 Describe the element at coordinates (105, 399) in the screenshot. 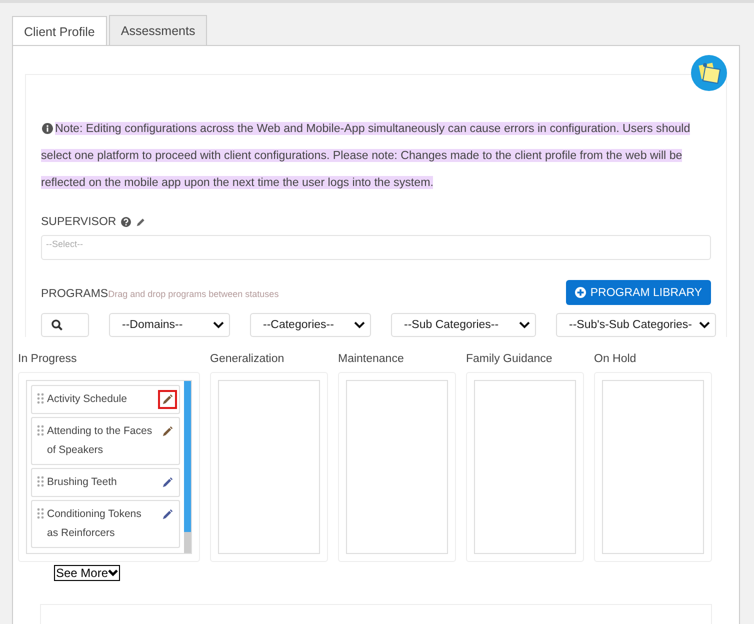

I see `program-item: Activity Schedule` at that location.